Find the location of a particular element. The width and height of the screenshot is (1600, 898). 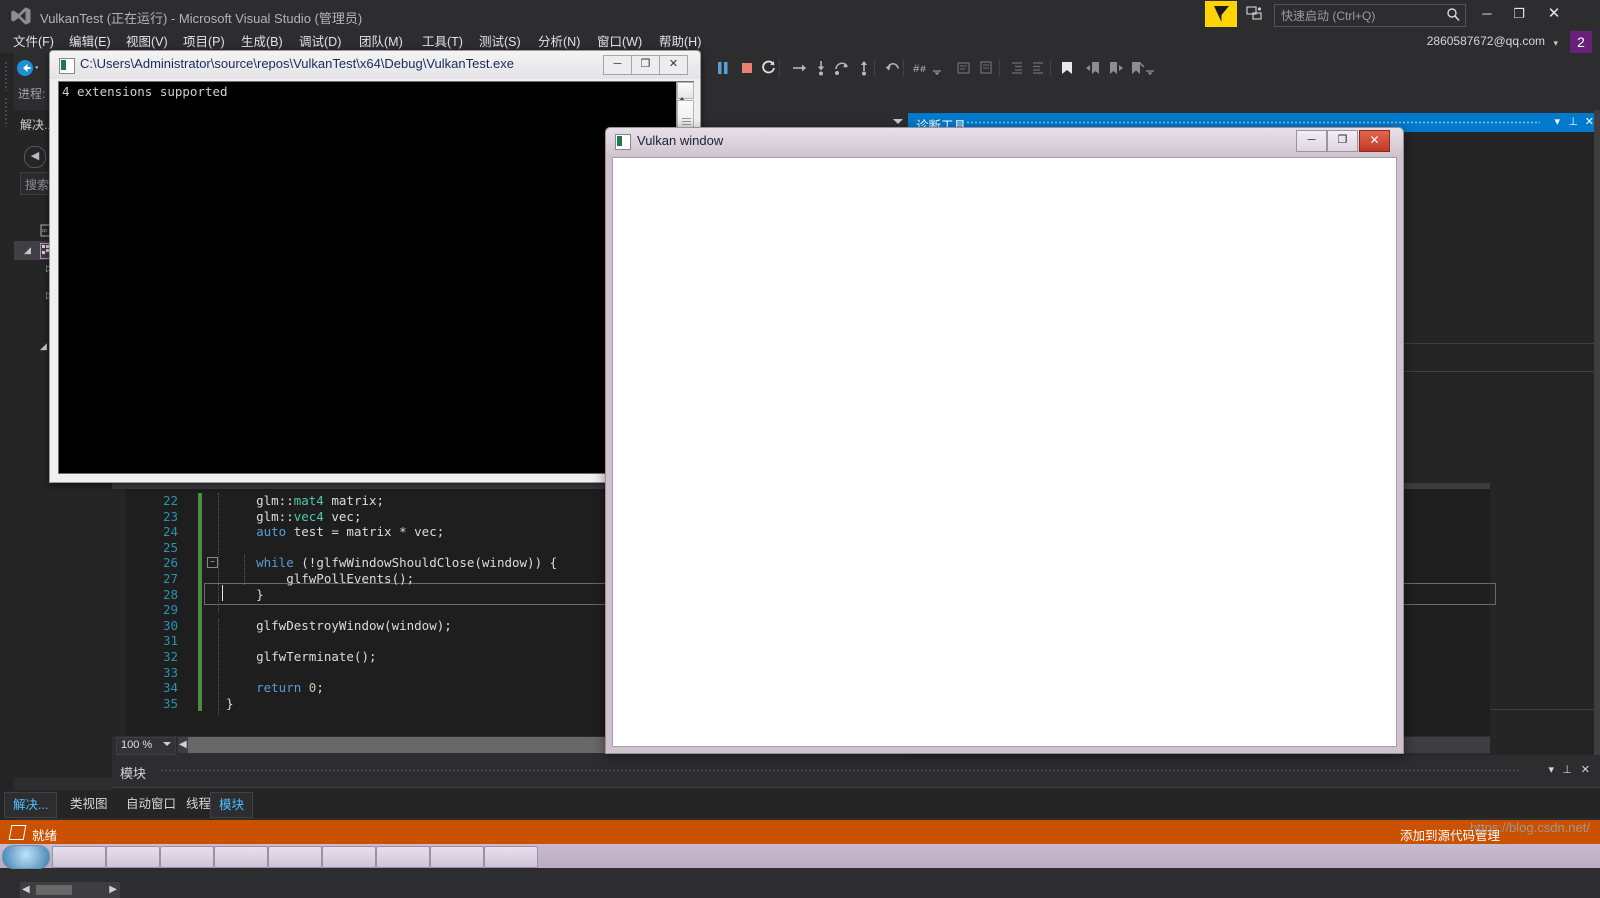

panel-close-icon: ✕ is located at coordinates (1589, 121).